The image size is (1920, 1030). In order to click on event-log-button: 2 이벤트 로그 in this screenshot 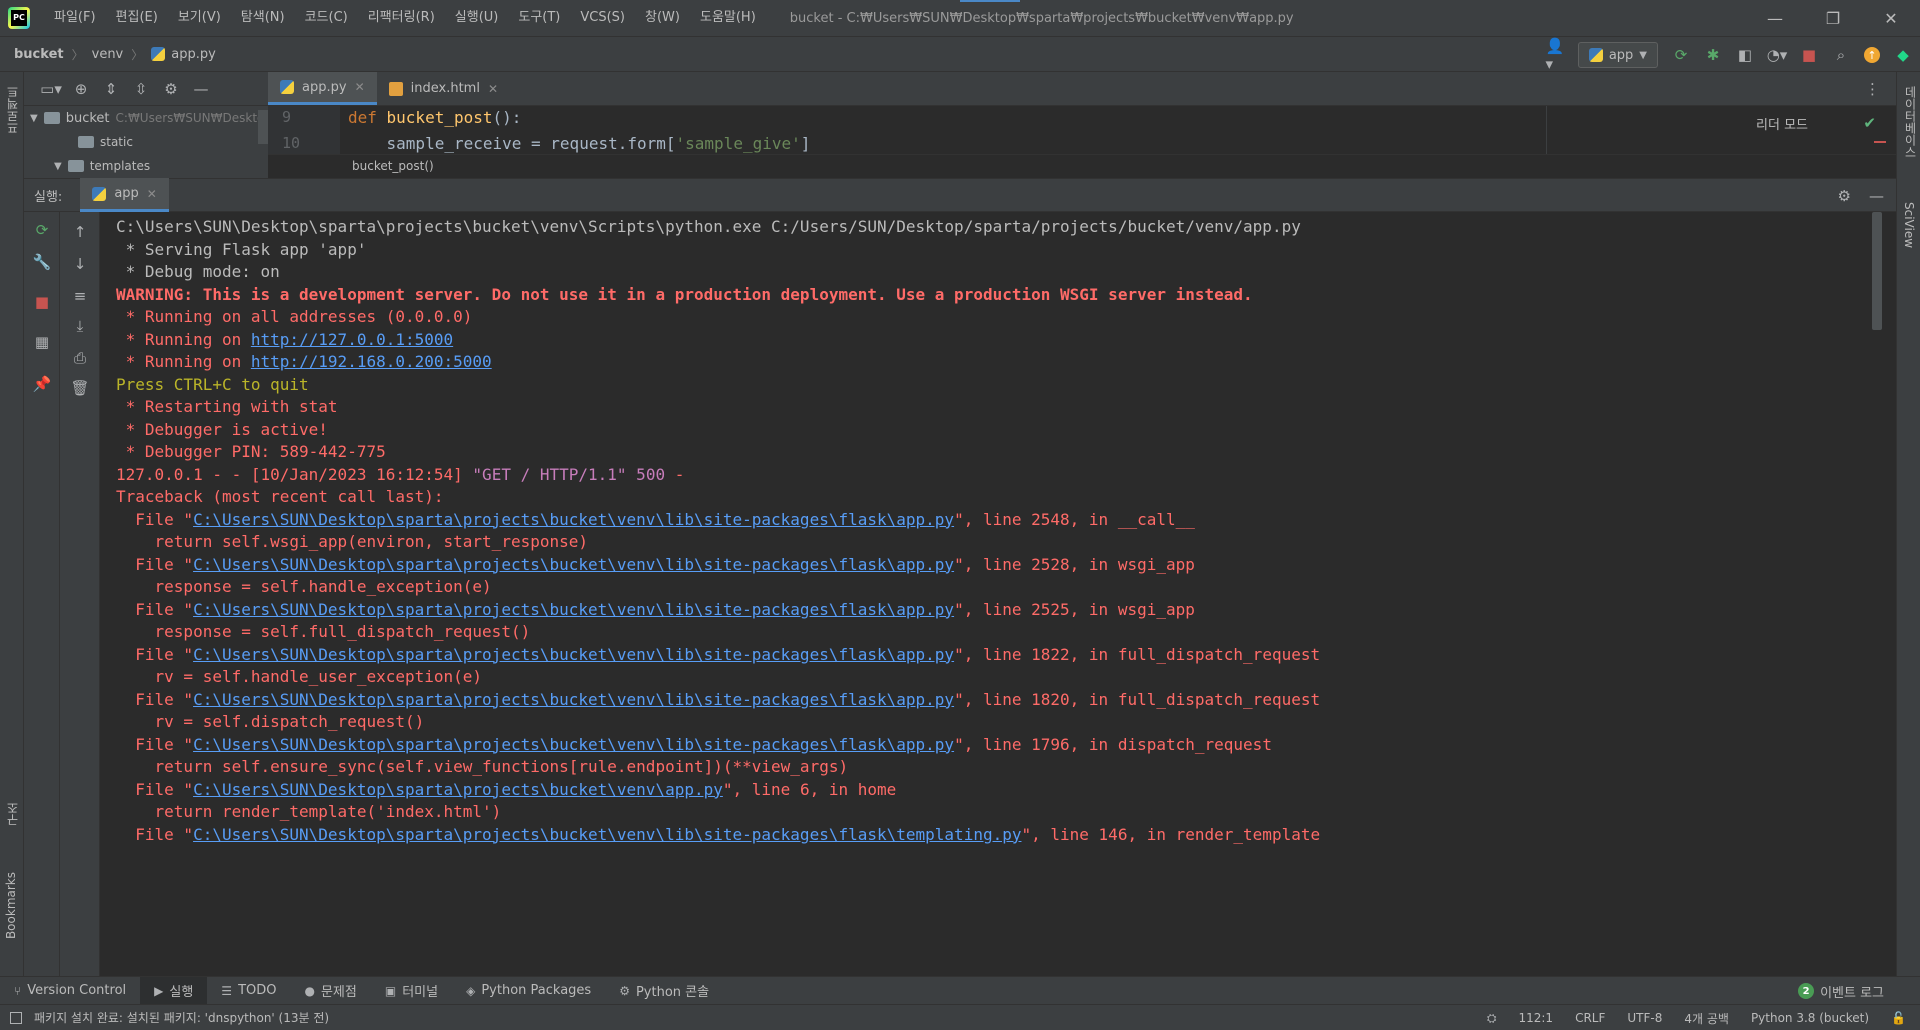, I will do `click(1841, 991)`.